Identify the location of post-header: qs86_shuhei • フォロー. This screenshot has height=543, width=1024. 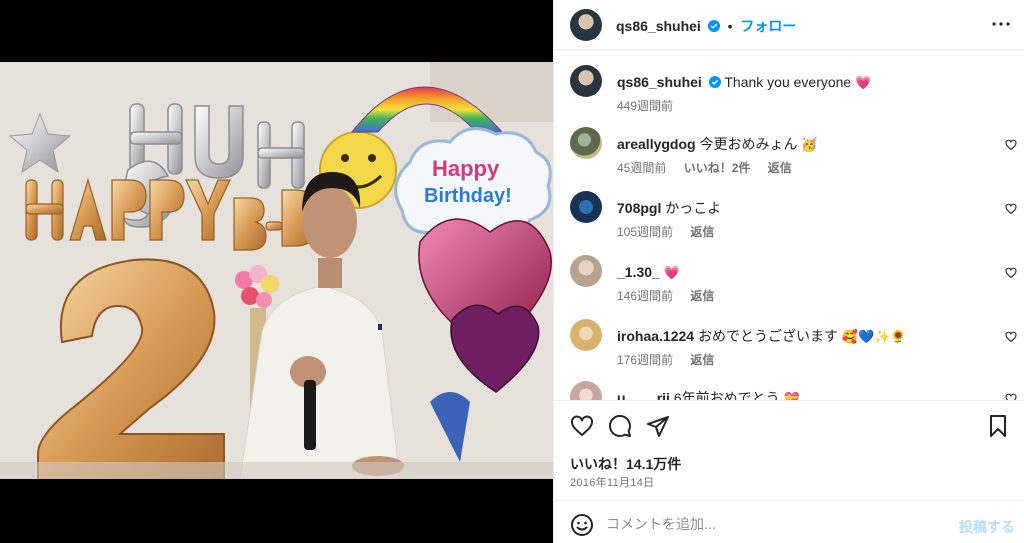
(789, 25).